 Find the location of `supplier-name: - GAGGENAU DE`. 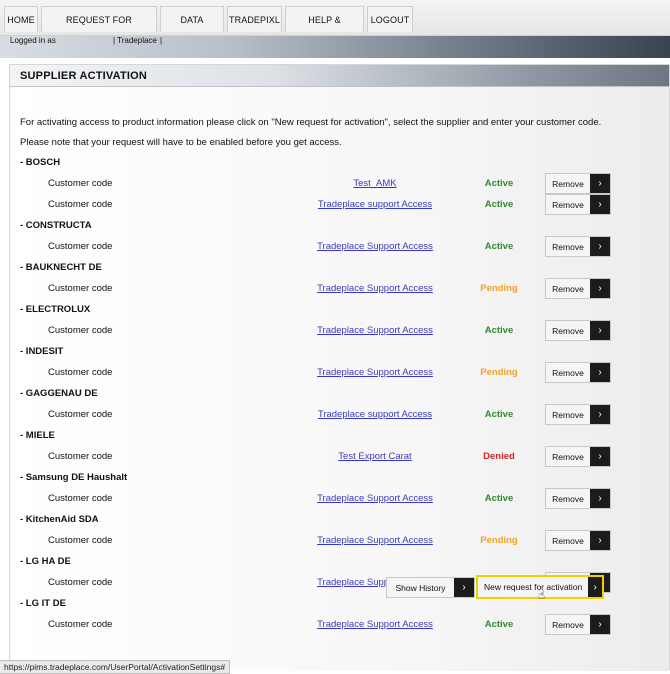

supplier-name: - GAGGENAU DE is located at coordinates (59, 393).